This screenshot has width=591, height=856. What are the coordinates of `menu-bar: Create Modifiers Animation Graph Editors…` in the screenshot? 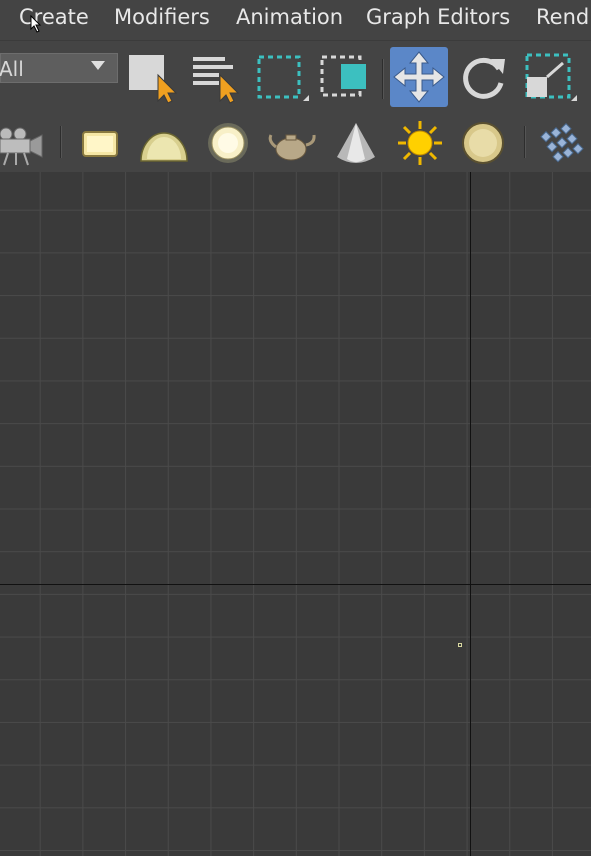 It's located at (295, 20).